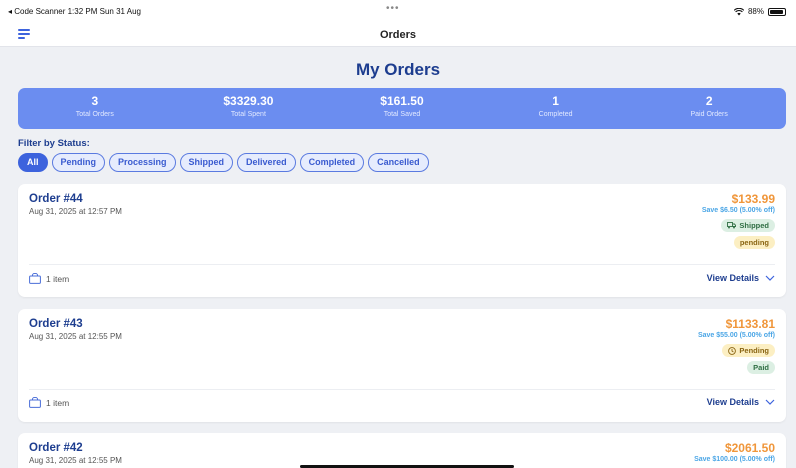 The height and width of the screenshot is (468, 796). I want to click on stat-value: $161.50, so click(402, 101).